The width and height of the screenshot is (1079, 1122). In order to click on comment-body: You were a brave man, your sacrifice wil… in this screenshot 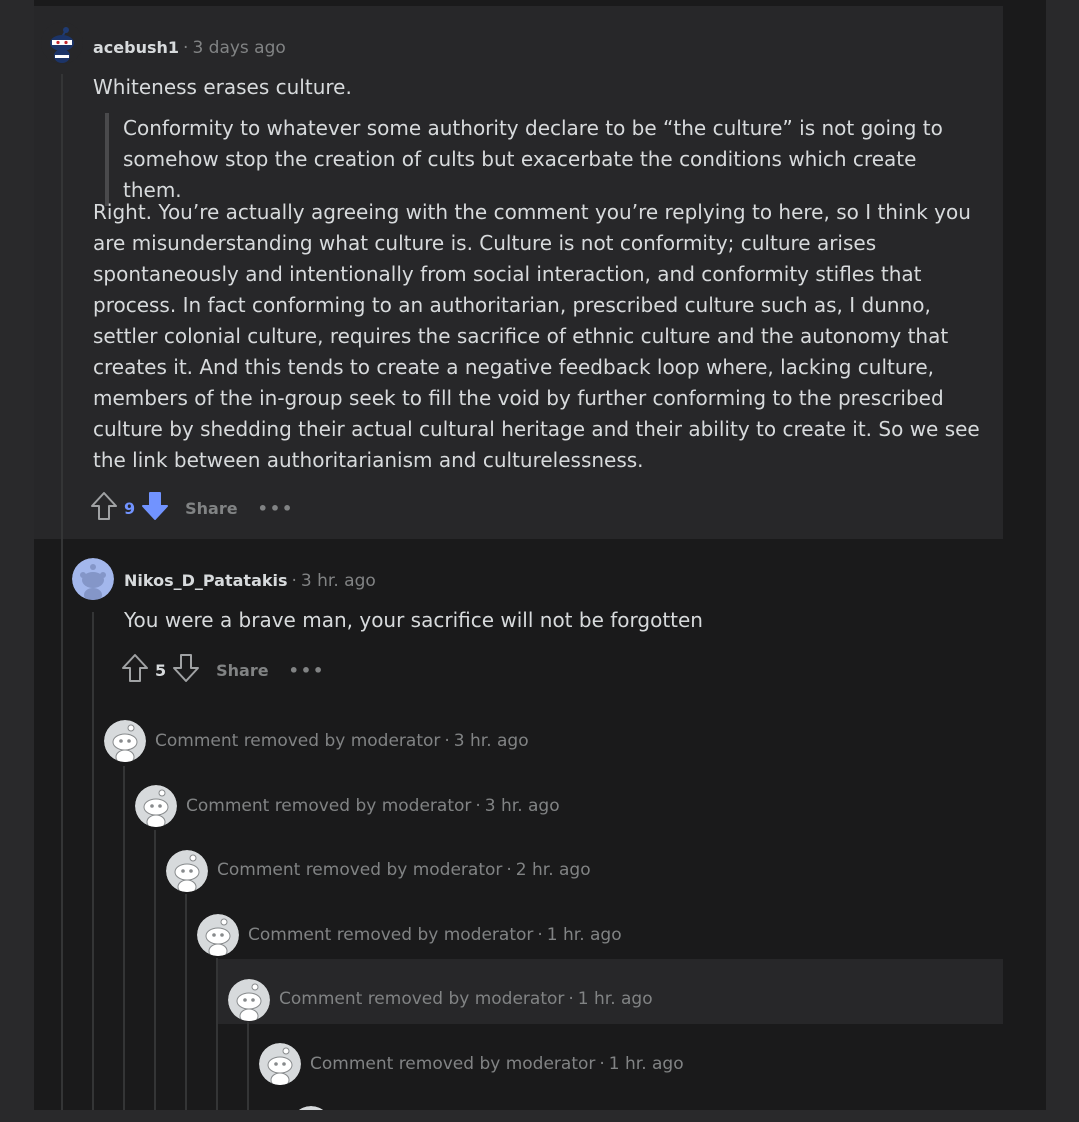, I will do `click(413, 620)`.